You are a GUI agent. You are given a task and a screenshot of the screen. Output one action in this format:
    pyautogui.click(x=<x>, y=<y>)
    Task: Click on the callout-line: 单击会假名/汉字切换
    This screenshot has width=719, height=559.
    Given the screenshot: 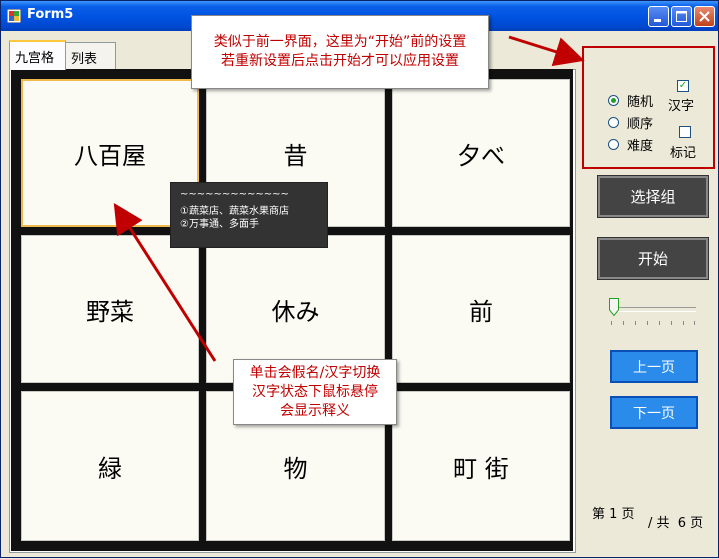 What is the action you would take?
    pyautogui.click(x=315, y=373)
    